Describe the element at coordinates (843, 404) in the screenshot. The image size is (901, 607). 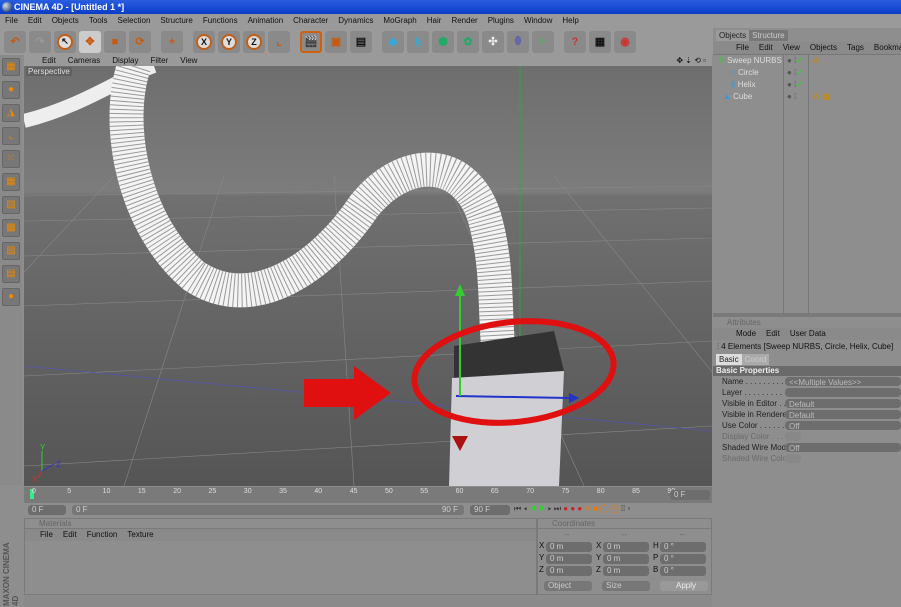
I see `visible-in-editor-dropdown: Default` at that location.